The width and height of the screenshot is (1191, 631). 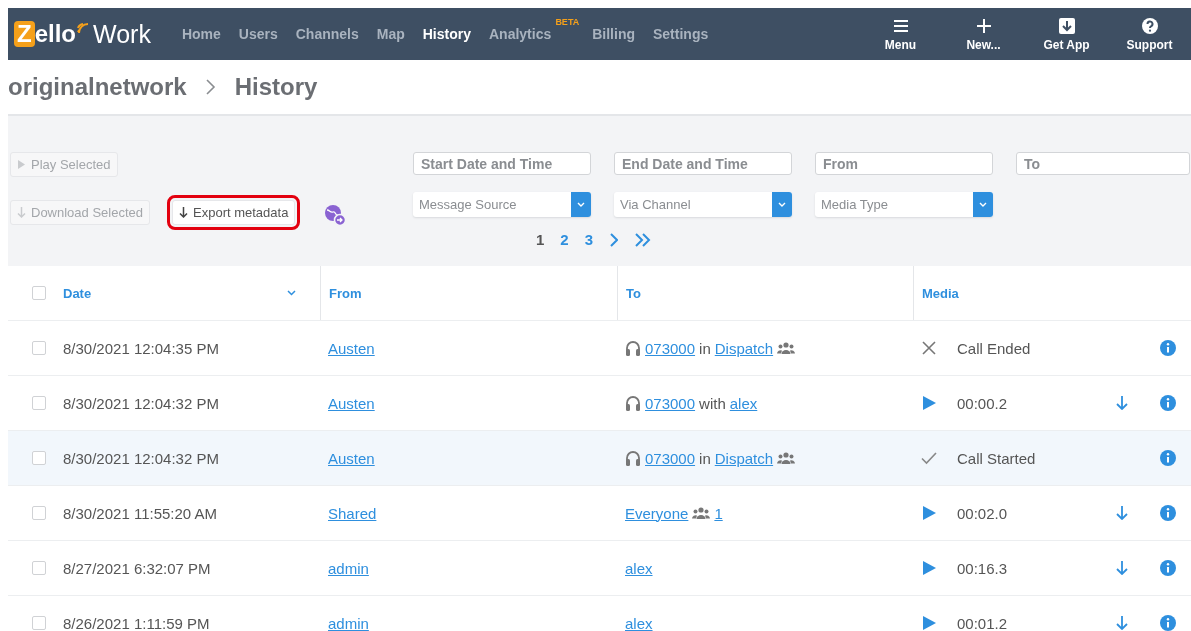 What do you see at coordinates (564, 239) in the screenshot?
I see `page-link: 2` at bounding box center [564, 239].